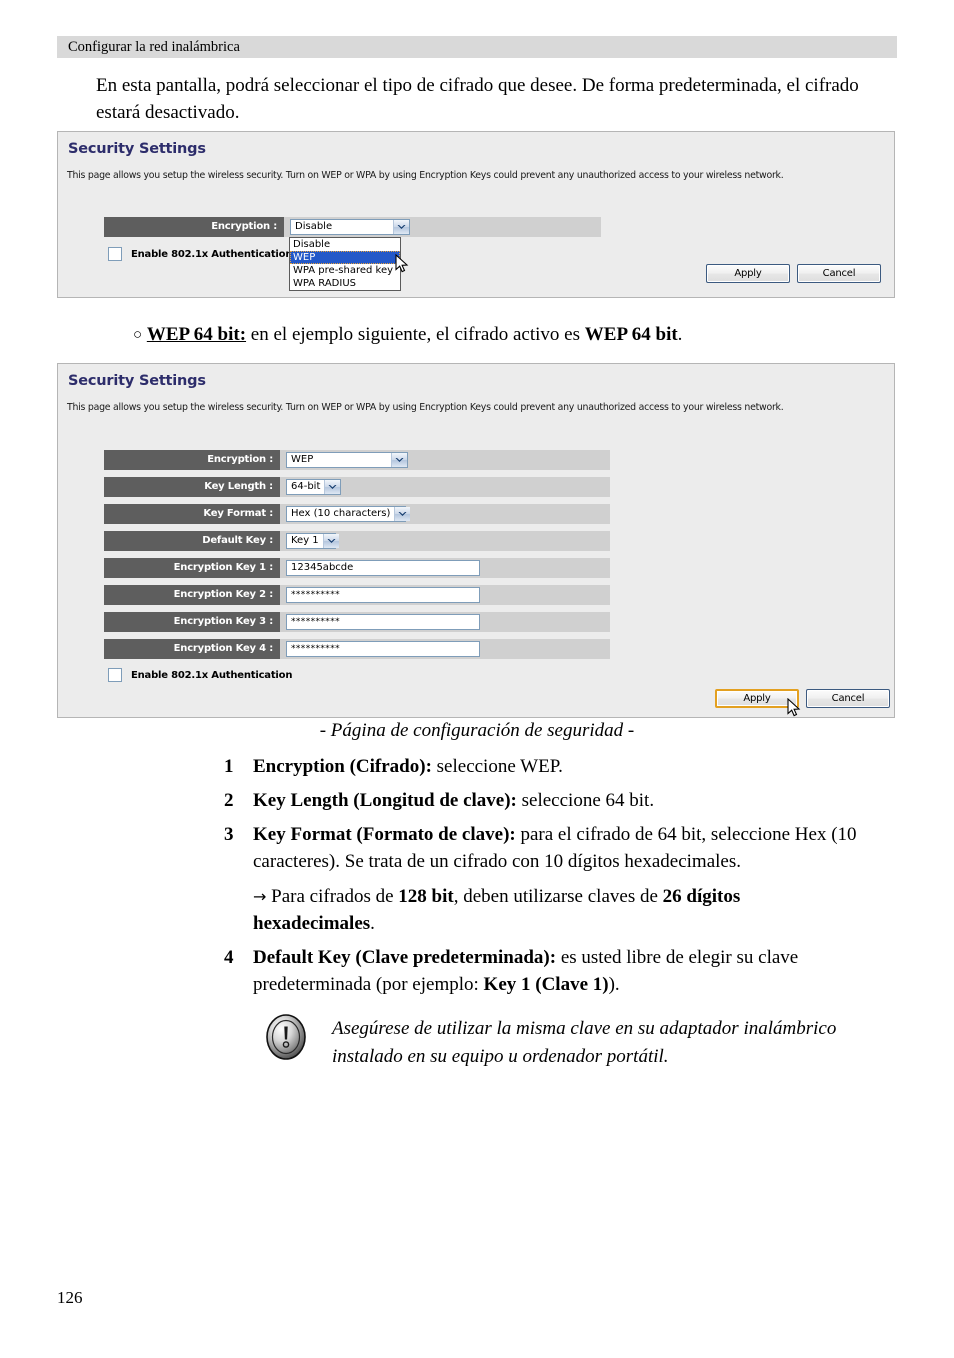 This screenshot has height=1358, width=954. I want to click on step-4-rest-tail: )., so click(614, 984).